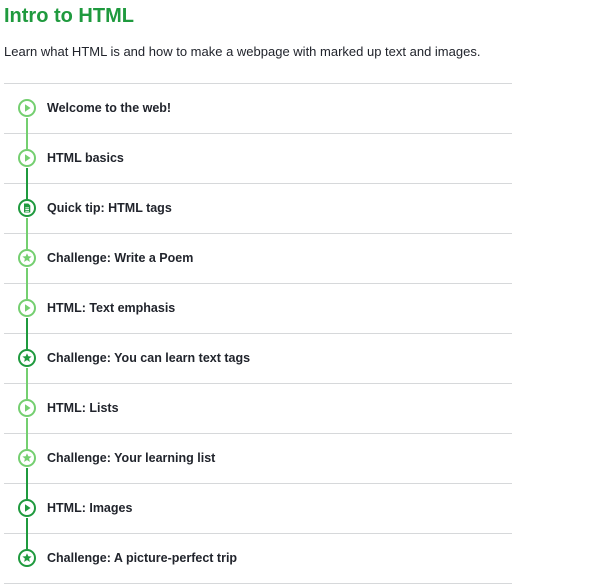  Describe the element at coordinates (85, 158) in the screenshot. I see `lesson-title: HTML basics` at that location.